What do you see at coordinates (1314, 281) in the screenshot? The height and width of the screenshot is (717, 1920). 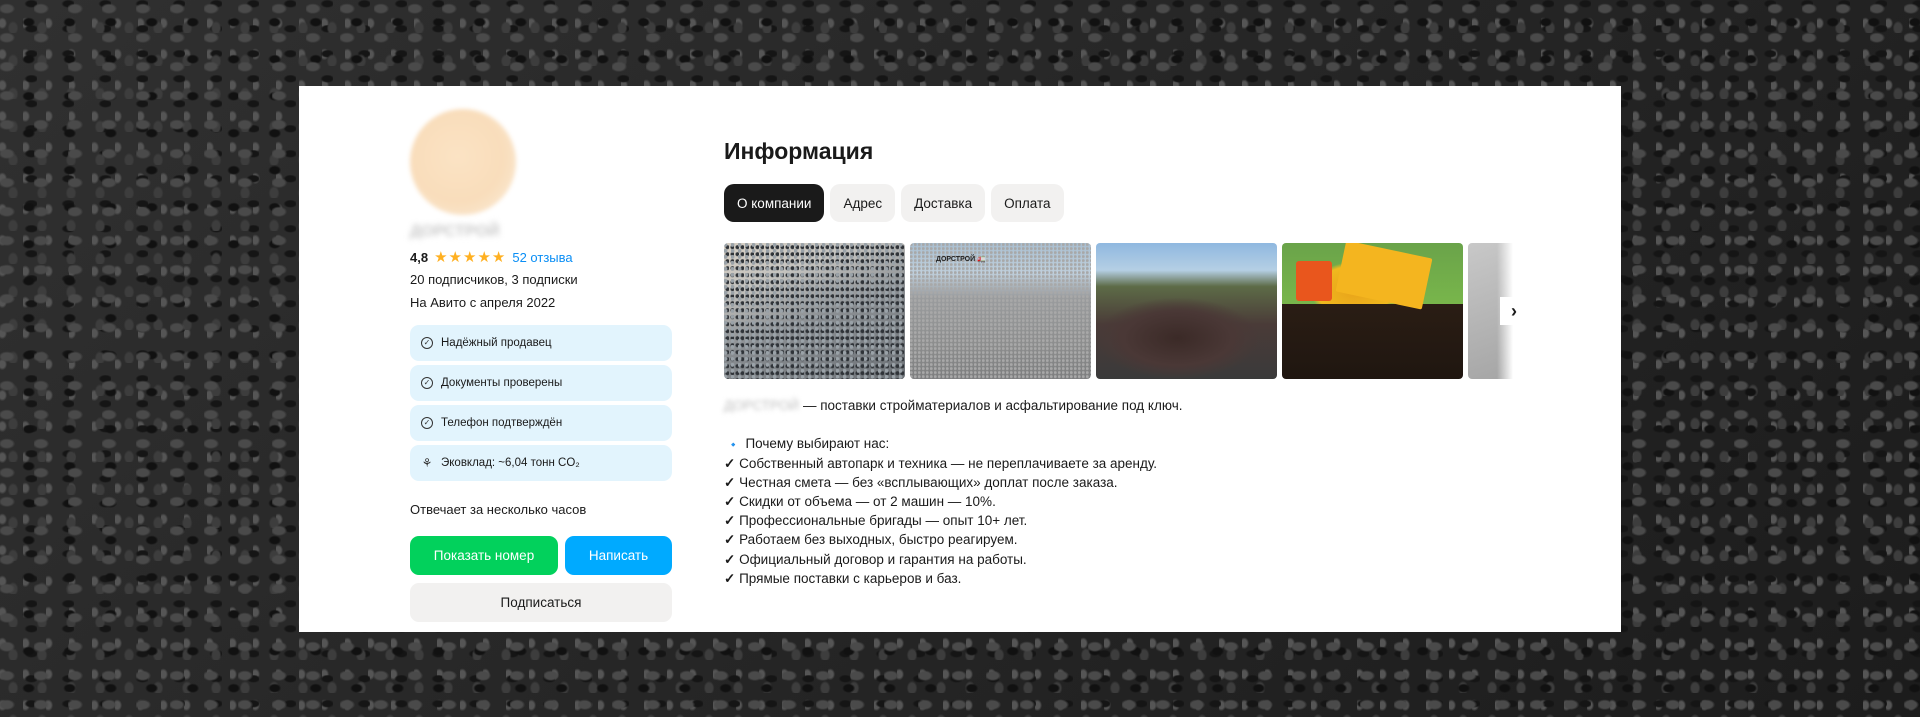 I see `truck-cab` at bounding box center [1314, 281].